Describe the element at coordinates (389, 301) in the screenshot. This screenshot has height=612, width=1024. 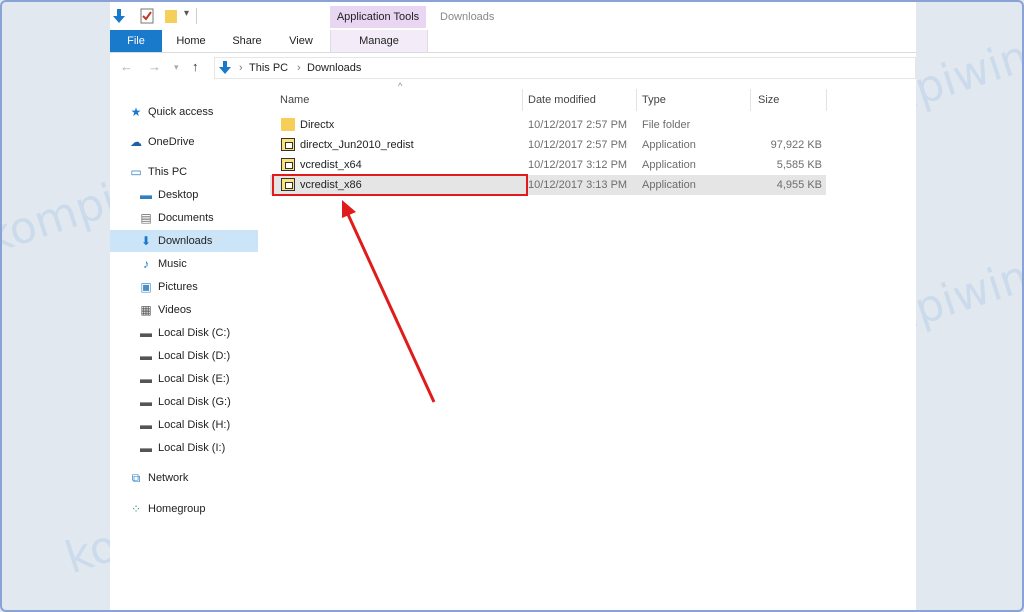
I see `annotation-arrow` at that location.